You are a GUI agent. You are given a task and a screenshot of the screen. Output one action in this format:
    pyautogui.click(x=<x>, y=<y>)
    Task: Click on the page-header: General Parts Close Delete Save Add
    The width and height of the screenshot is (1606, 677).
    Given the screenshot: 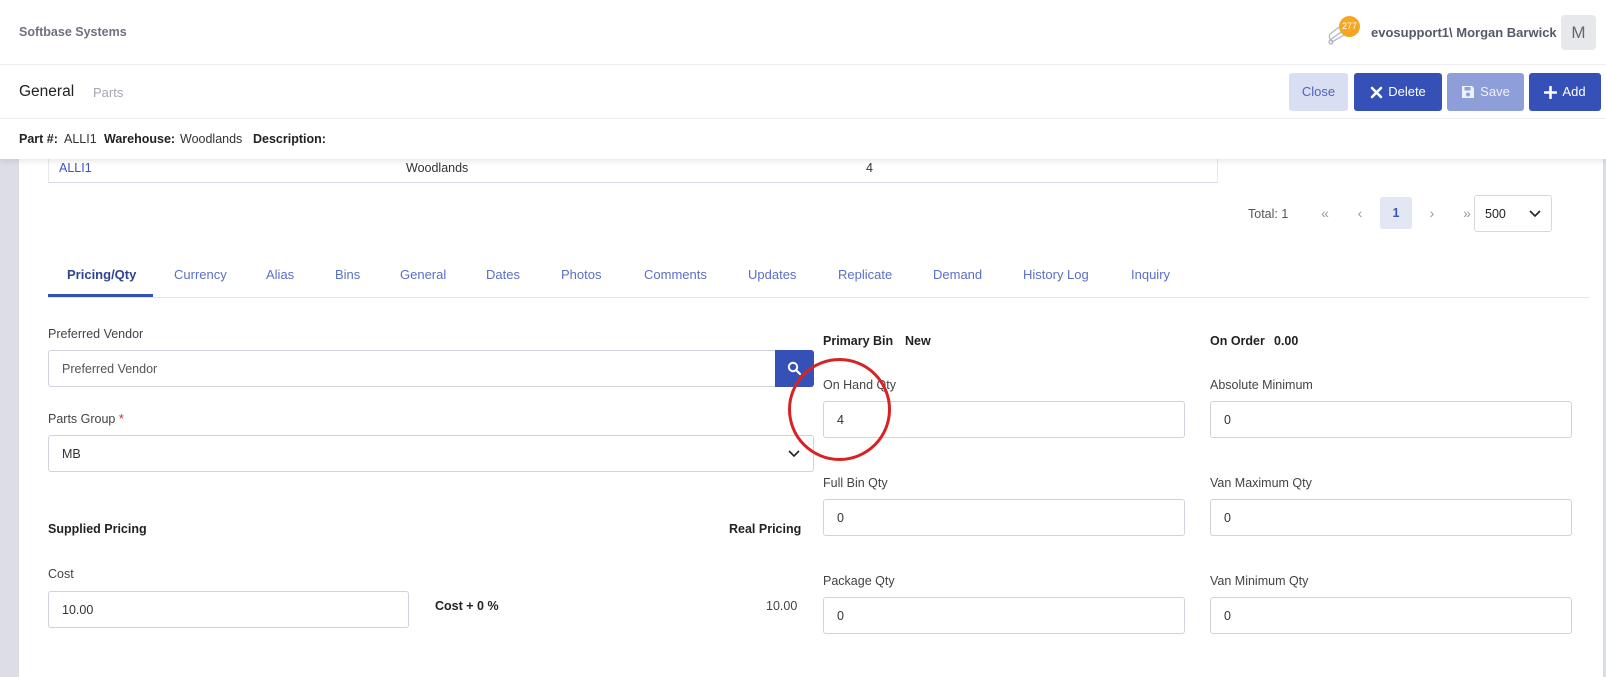 What is the action you would take?
    pyautogui.click(x=803, y=92)
    